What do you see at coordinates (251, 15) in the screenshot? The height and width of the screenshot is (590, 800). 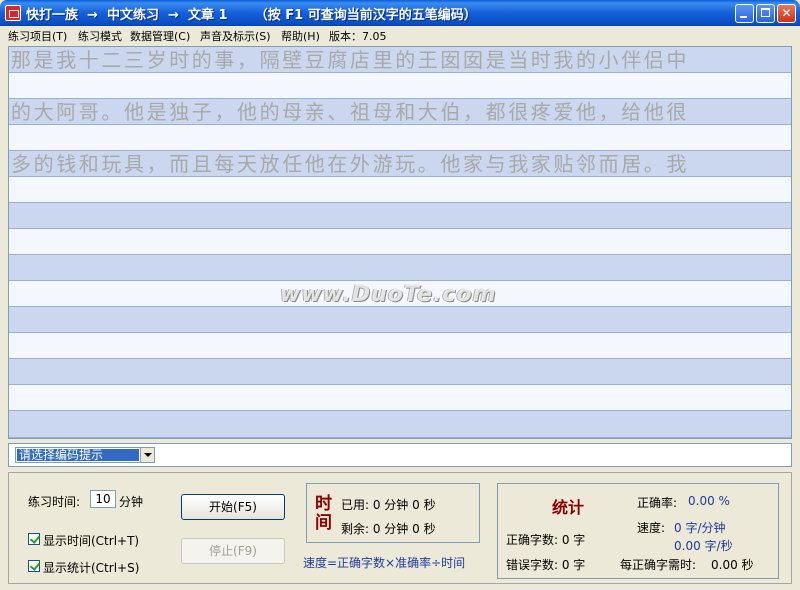 I see `window-title: 快打一族 → 中文练习 → 文章 1 （按 F1 可查询当前汉字的五笔编码）` at bounding box center [251, 15].